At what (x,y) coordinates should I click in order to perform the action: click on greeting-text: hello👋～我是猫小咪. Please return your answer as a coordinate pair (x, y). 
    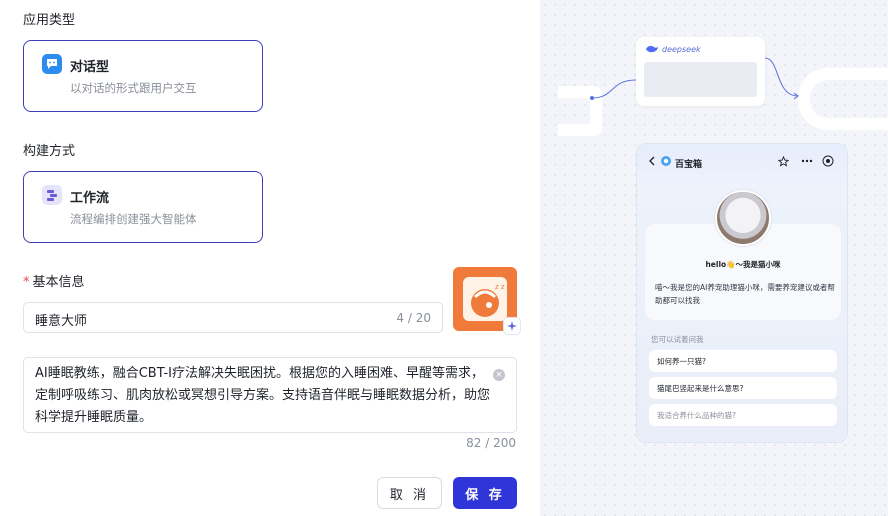
    Looking at the image, I should click on (743, 264).